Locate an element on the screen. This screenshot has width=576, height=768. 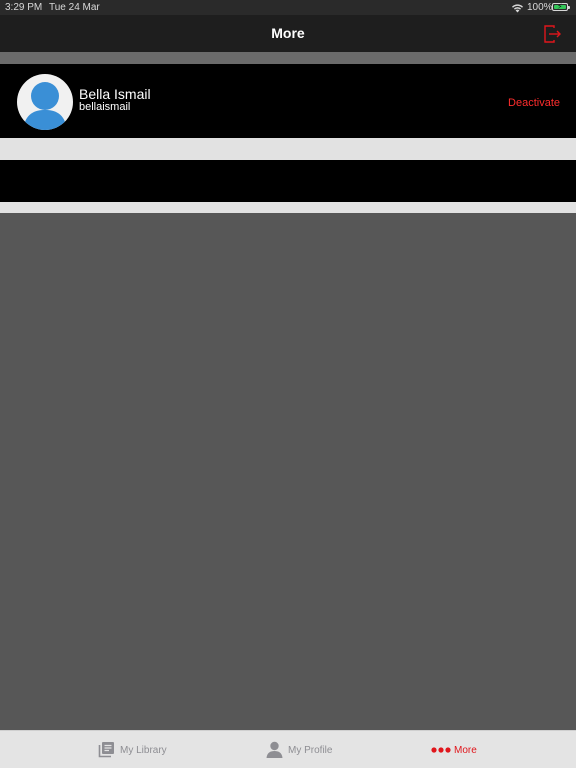
status-date: Tue 24 Mar is located at coordinates (74, 7).